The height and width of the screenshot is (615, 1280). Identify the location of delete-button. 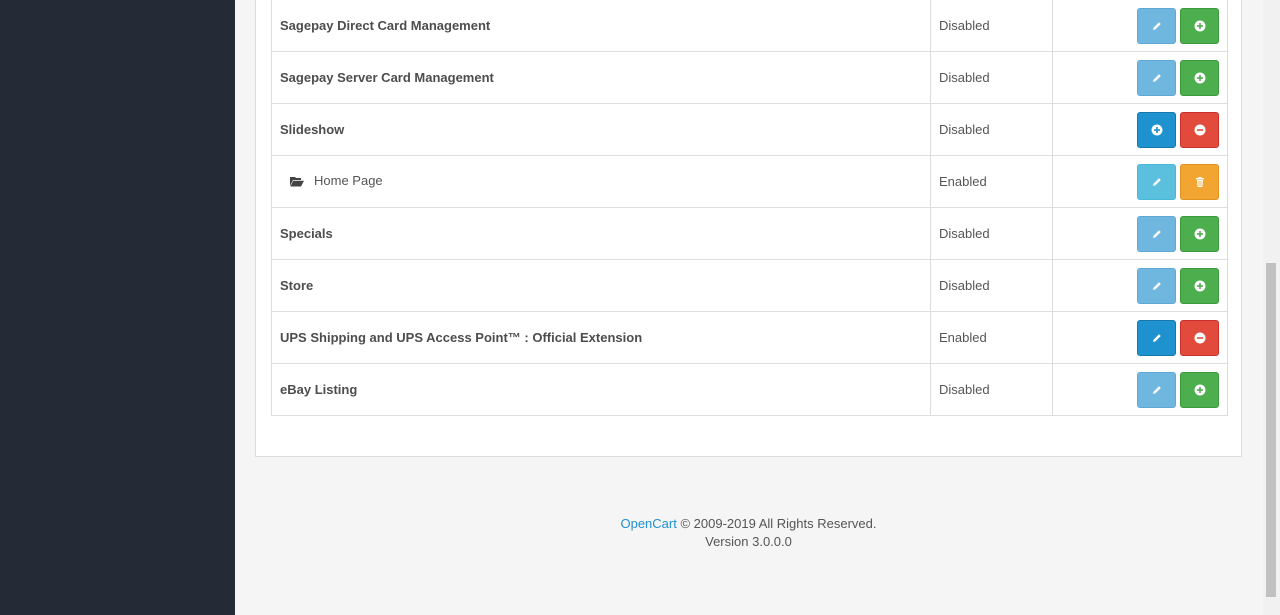
(1199, 181).